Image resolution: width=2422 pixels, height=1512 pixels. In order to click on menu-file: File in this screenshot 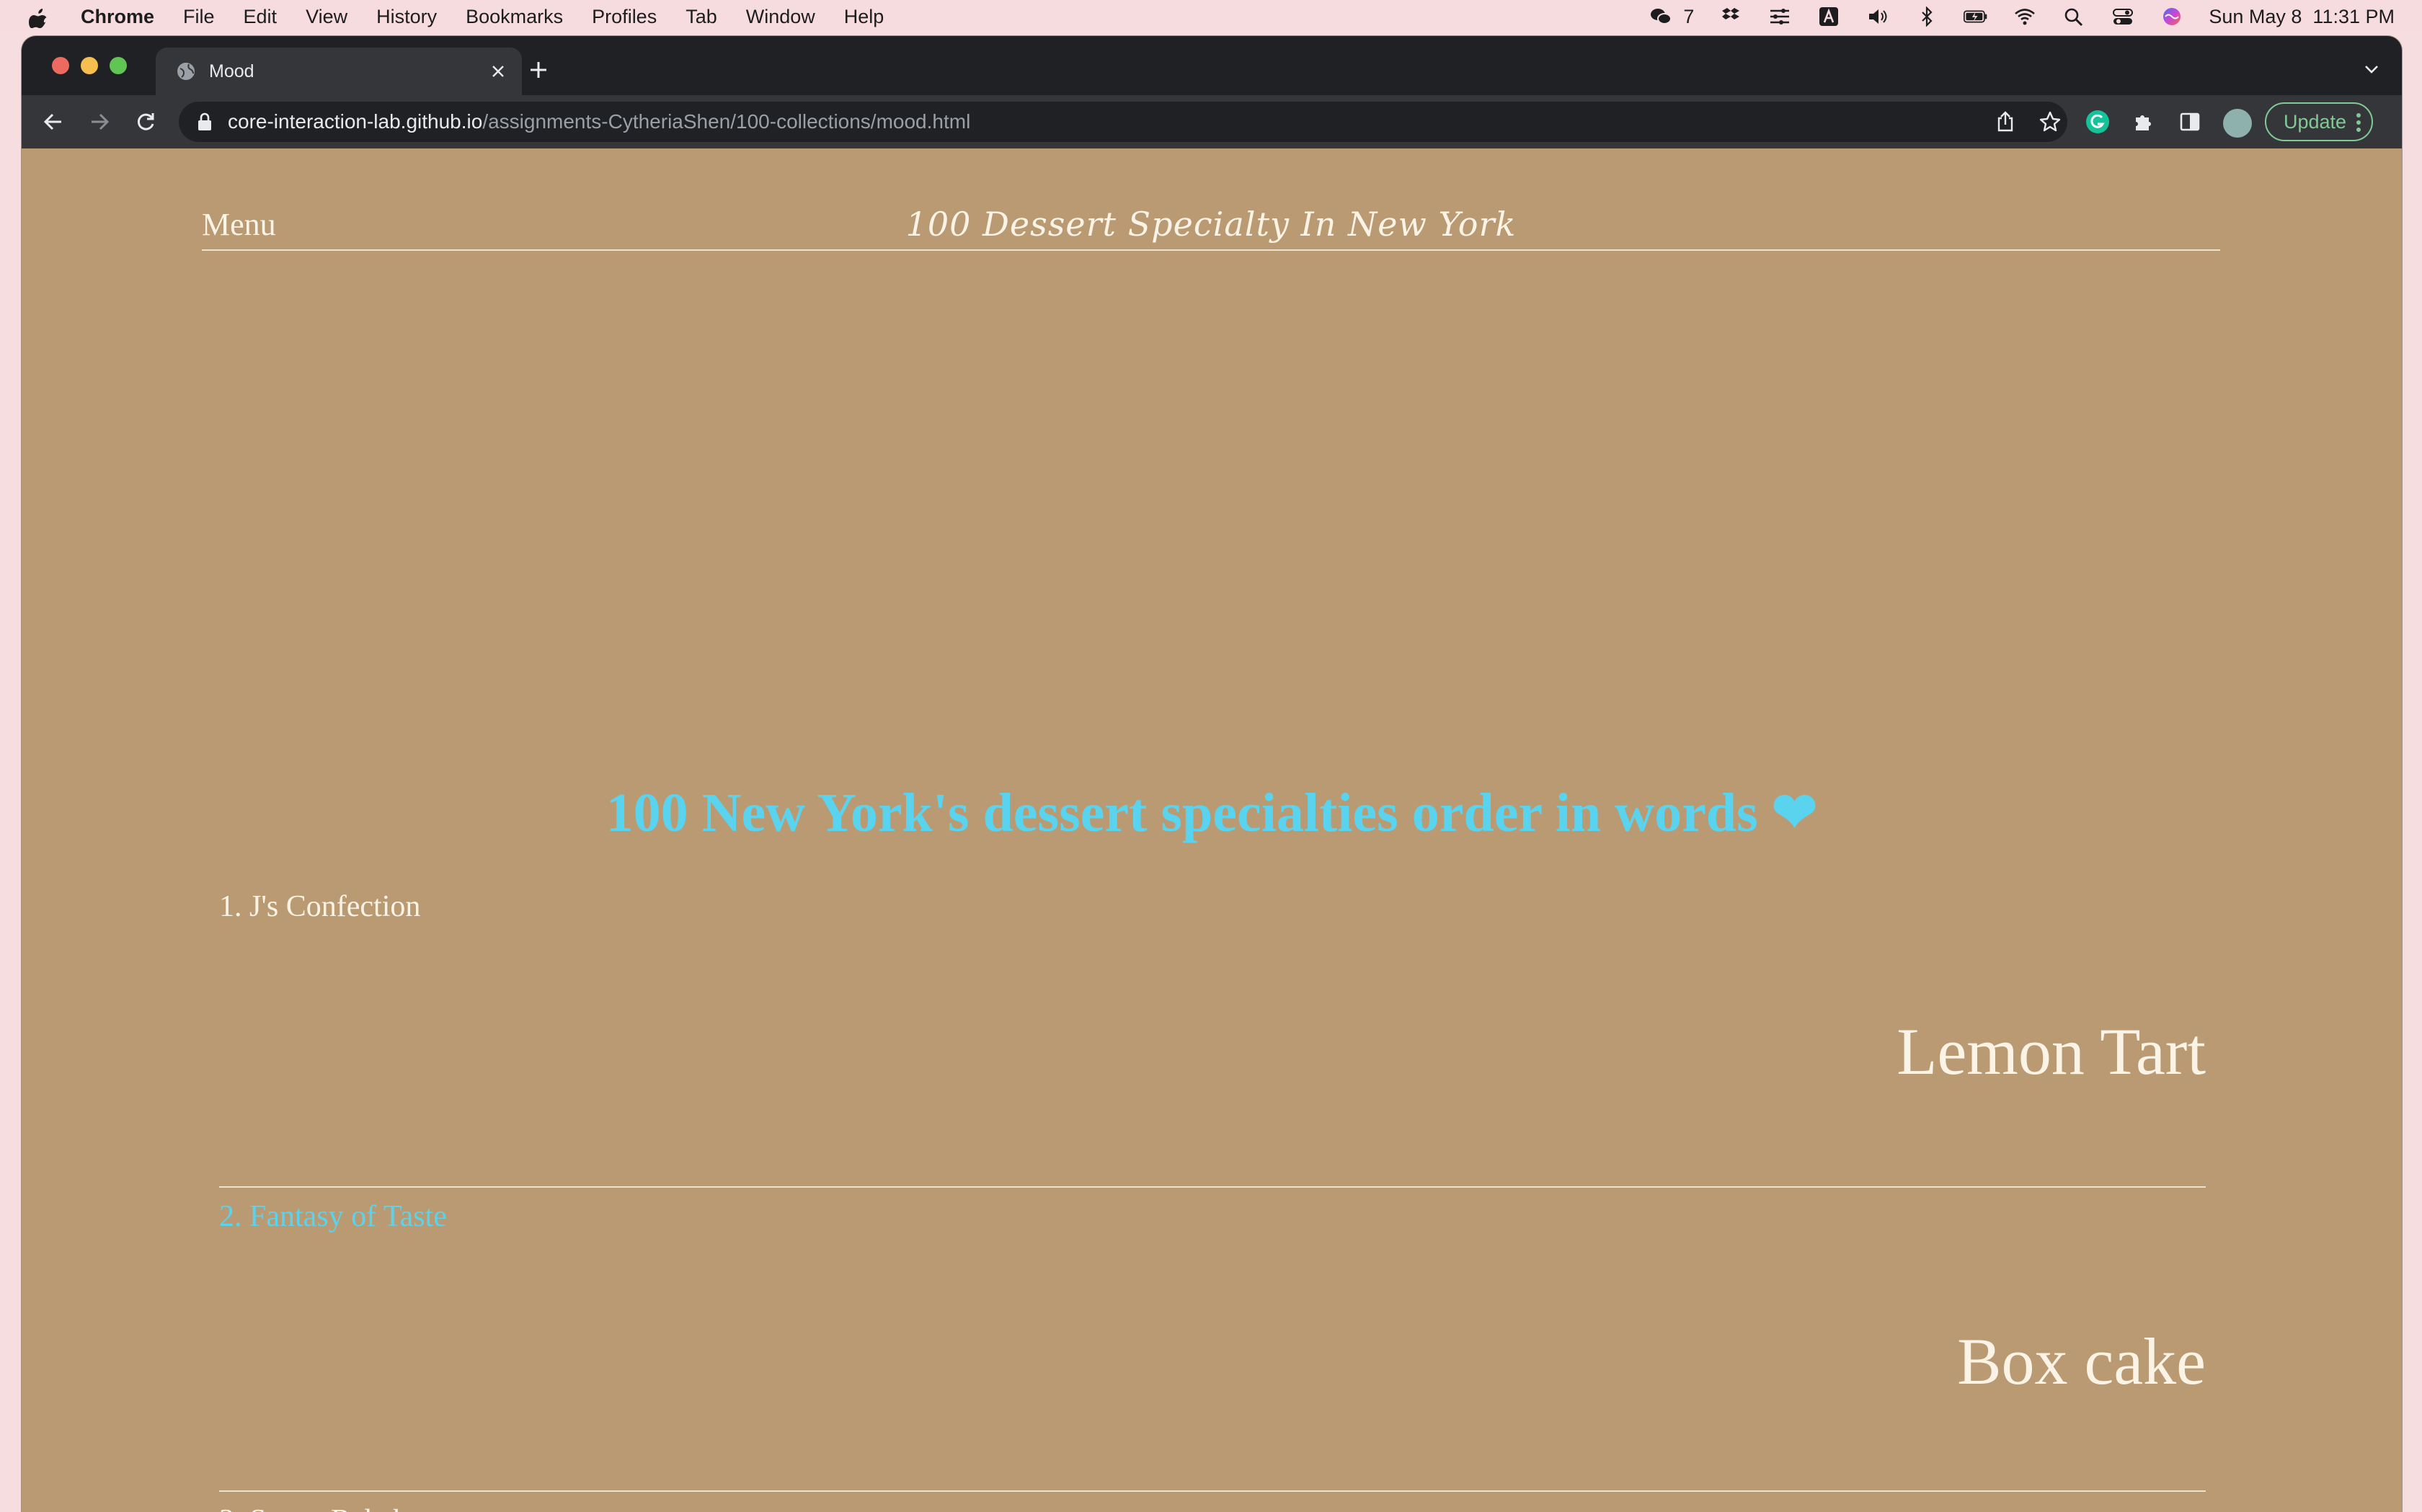, I will do `click(199, 17)`.